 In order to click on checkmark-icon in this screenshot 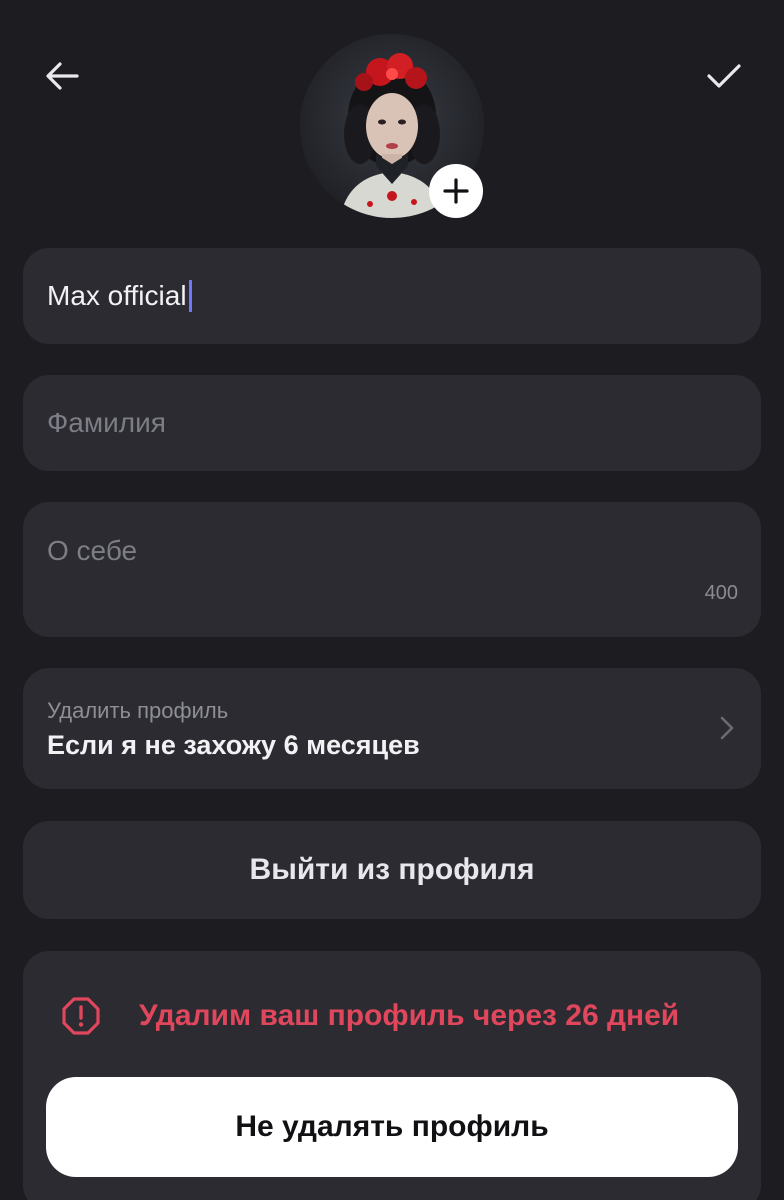, I will do `click(724, 76)`.